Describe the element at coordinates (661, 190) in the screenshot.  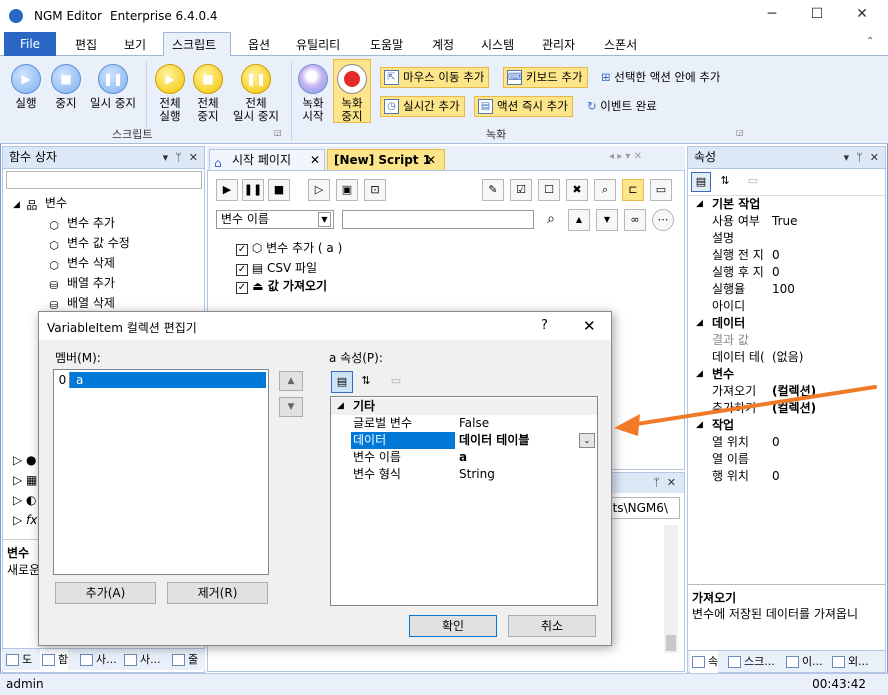
I see `monitor-icon: ▭` at that location.